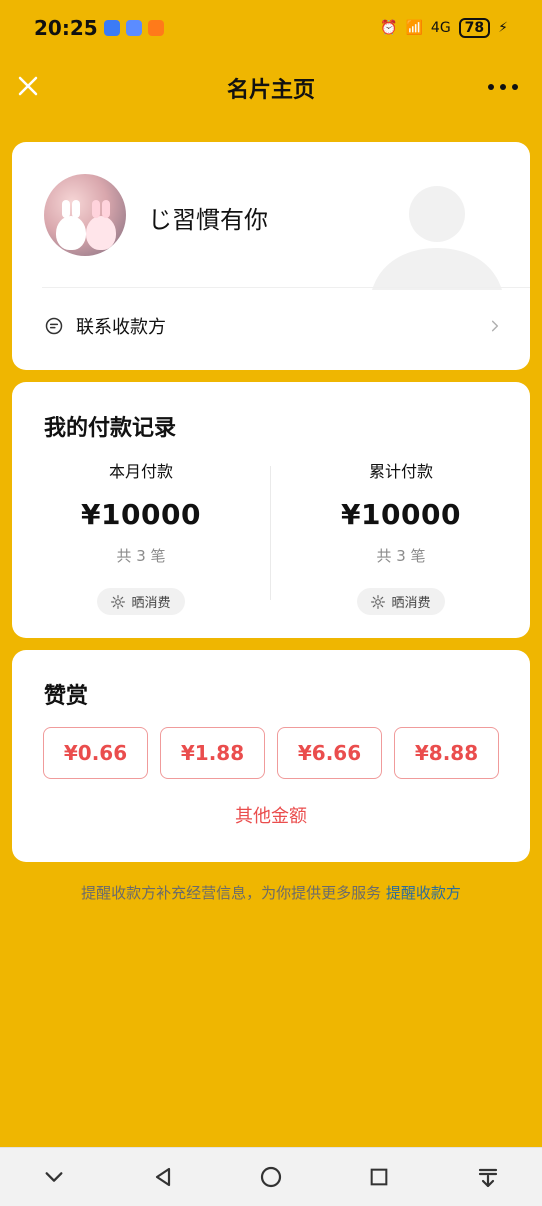 This screenshot has width=542, height=1206. Describe the element at coordinates (329, 753) in the screenshot. I see `tip-option-button: ¥6.66` at that location.